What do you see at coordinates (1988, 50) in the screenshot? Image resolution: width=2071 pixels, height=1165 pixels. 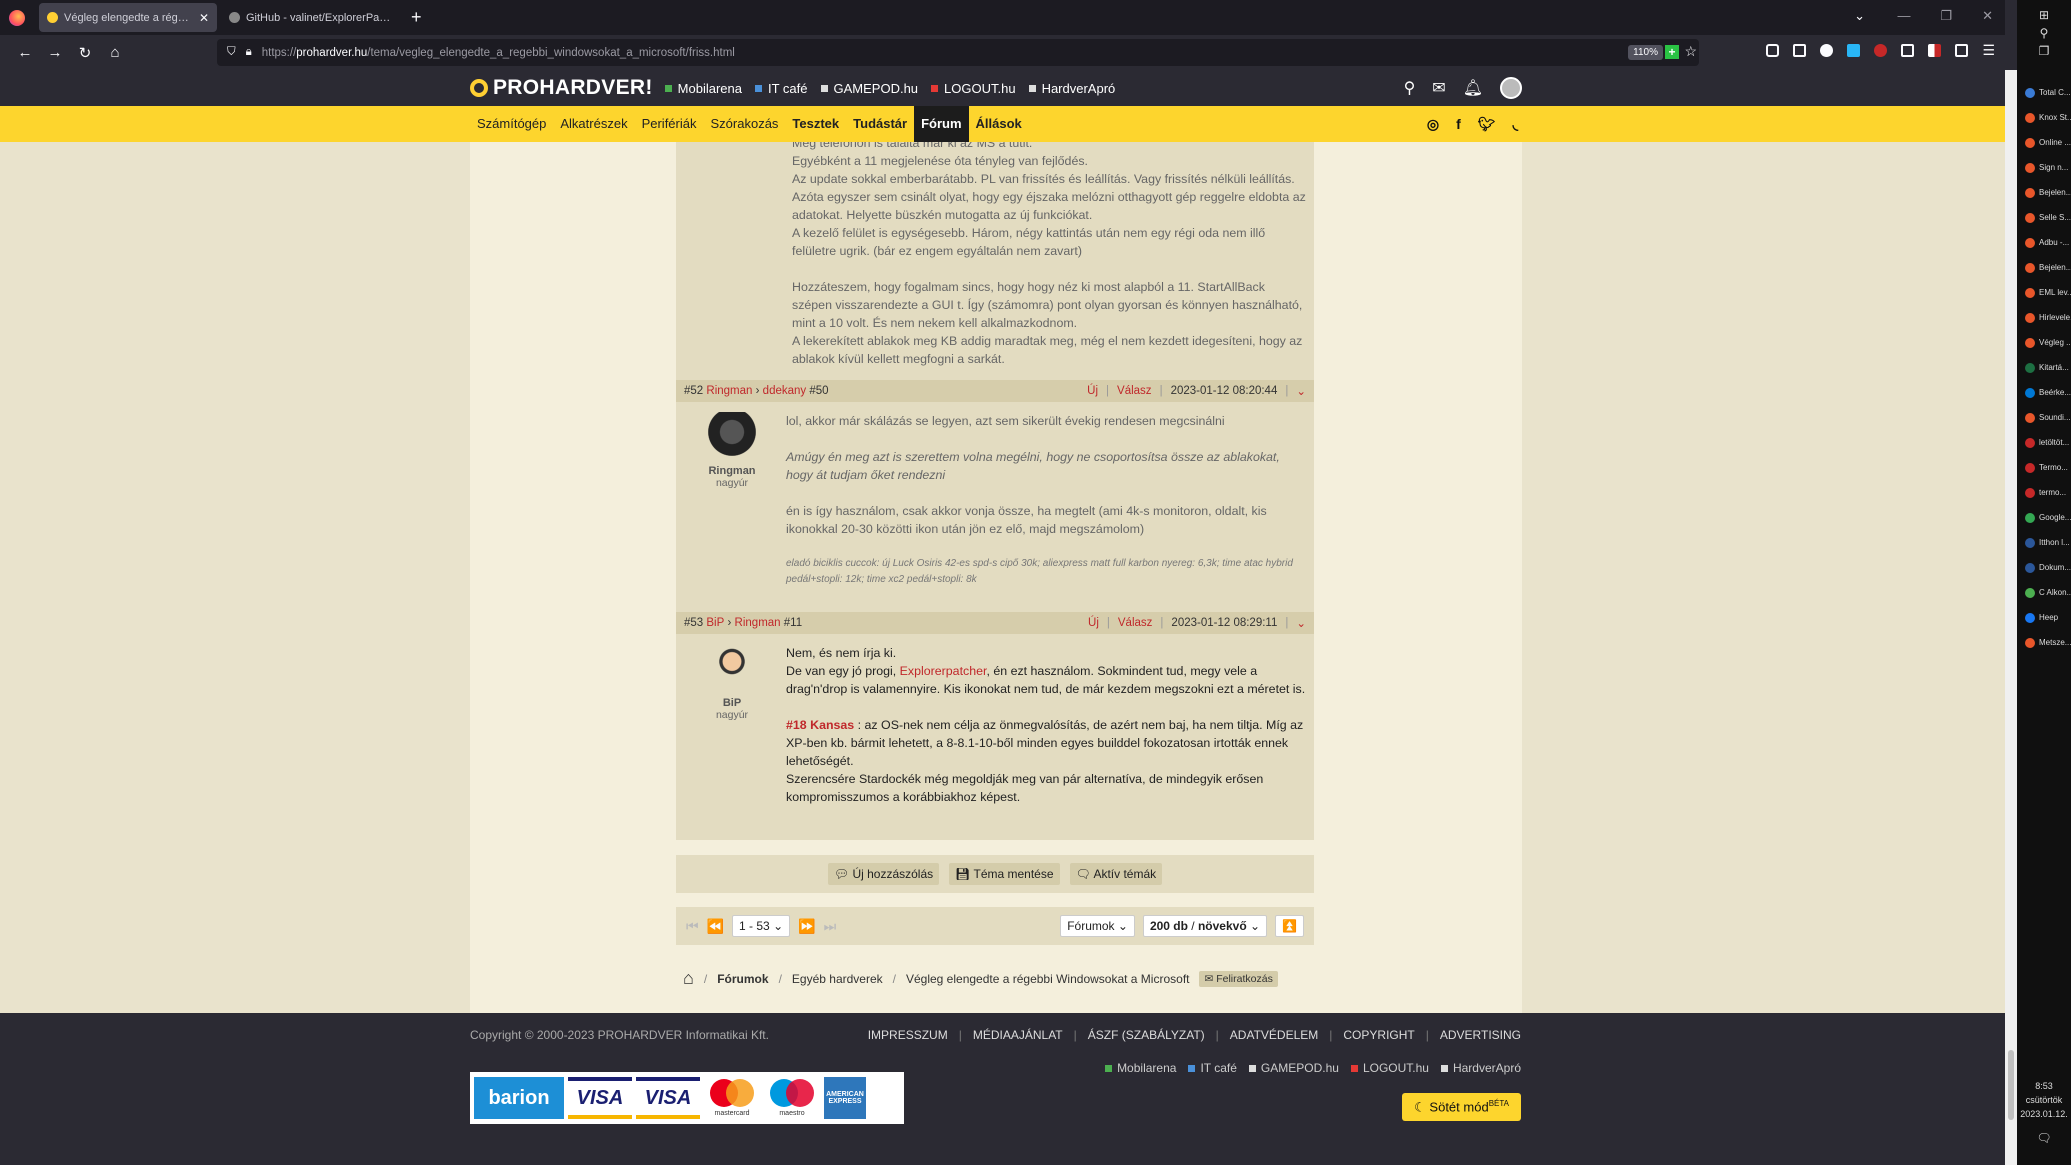 I see `menu-hamburger-icon: ☰` at bounding box center [1988, 50].